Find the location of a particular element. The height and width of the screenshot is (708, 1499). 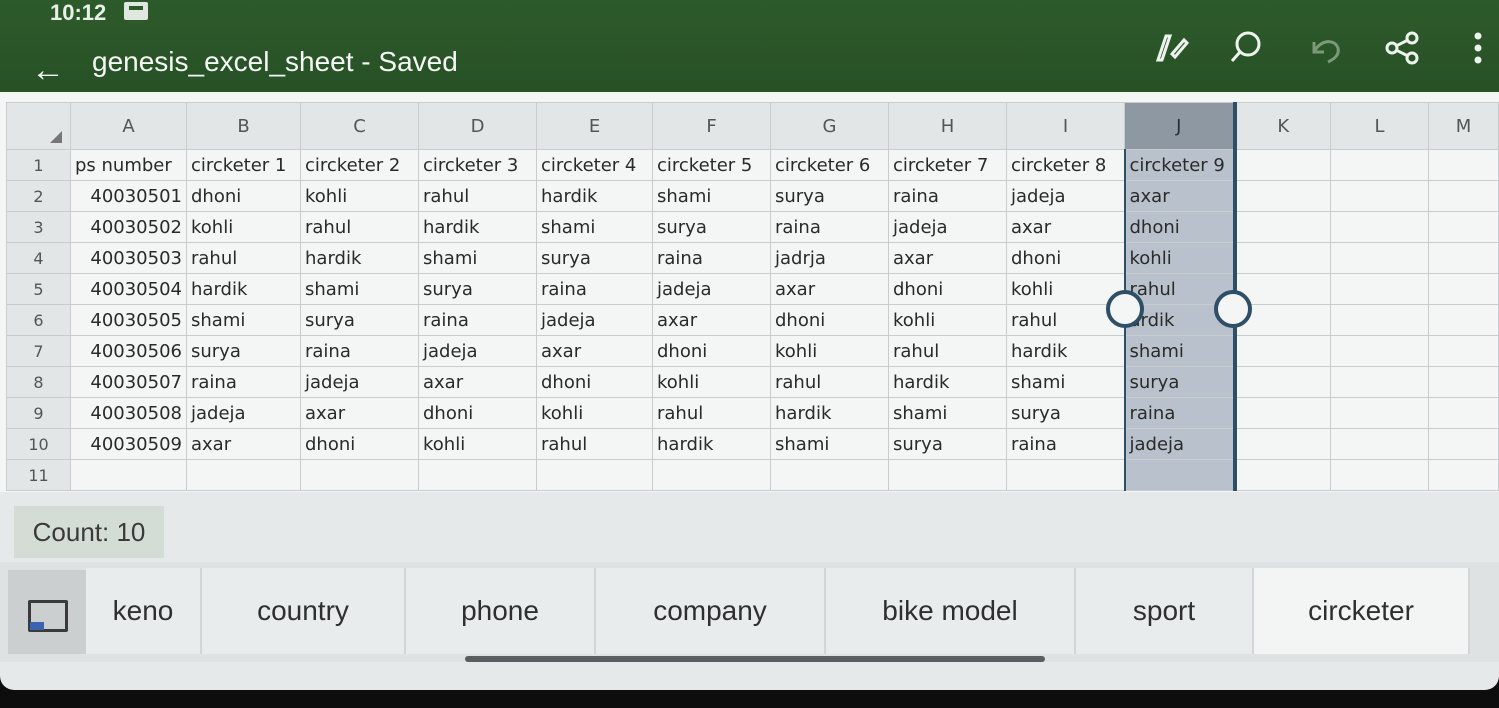

tab-keno: keno is located at coordinates (144, 611).